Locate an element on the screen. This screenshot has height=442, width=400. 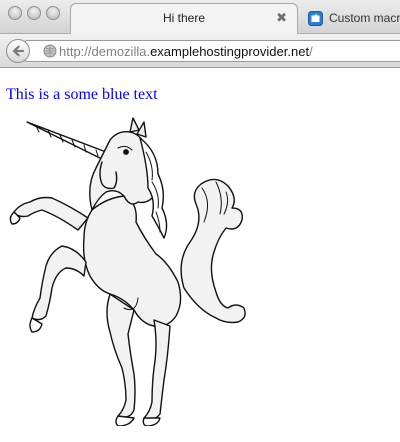
blue-text-paragraph: This is a some blue text is located at coordinates (82, 94).